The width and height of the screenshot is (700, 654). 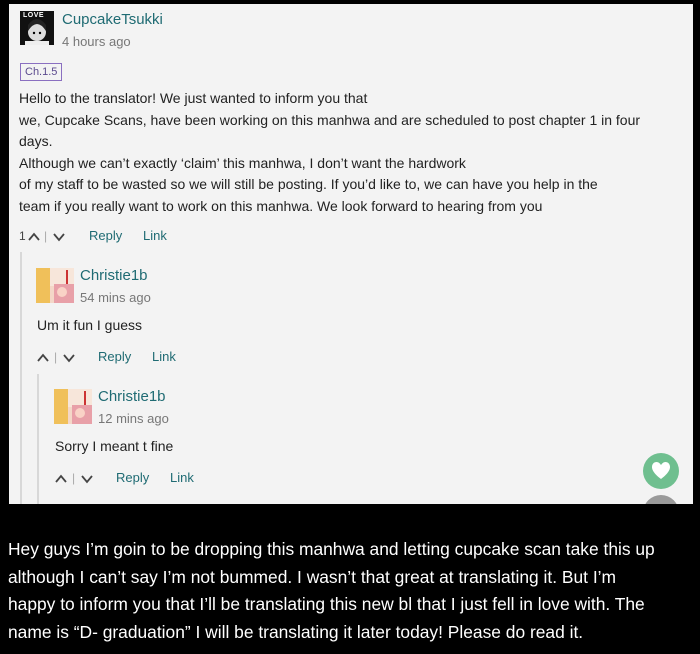 What do you see at coordinates (36, 141) in the screenshot?
I see `comment-line: days.` at bounding box center [36, 141].